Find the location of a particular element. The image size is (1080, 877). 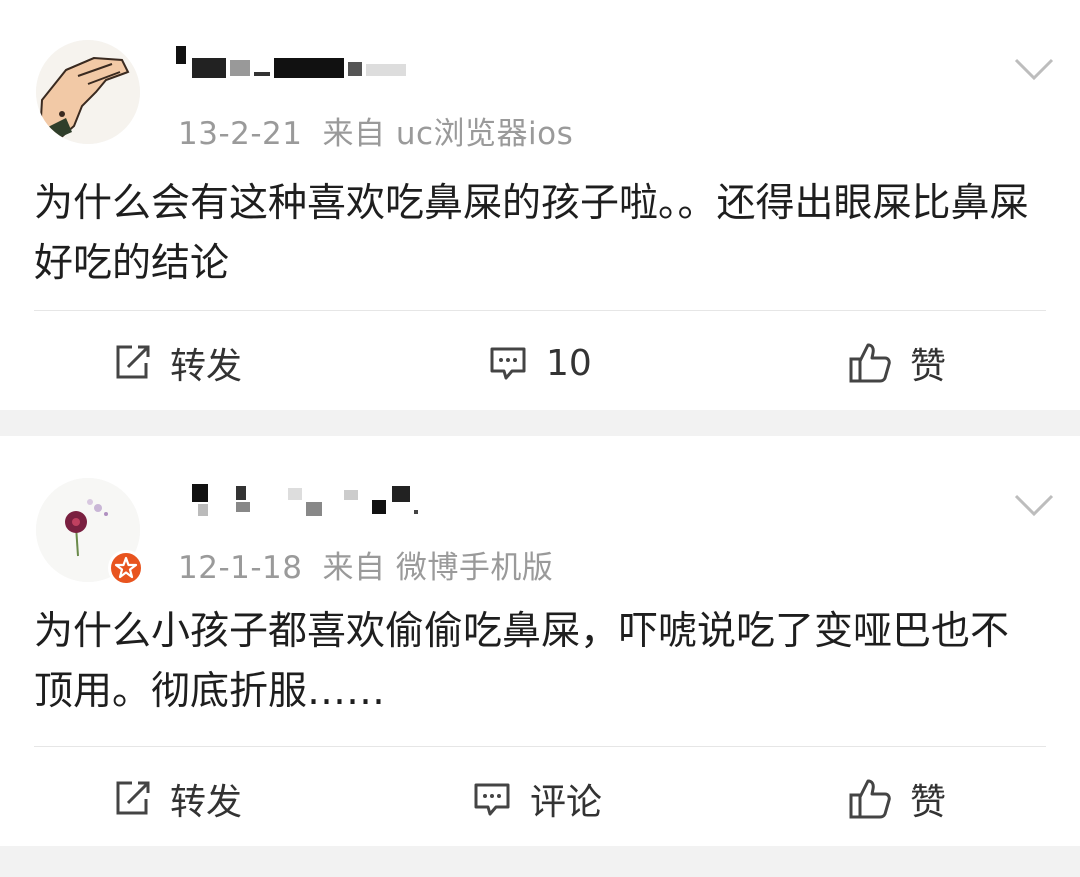

action-bar: 转发 评论 赞 is located at coordinates (540, 799).